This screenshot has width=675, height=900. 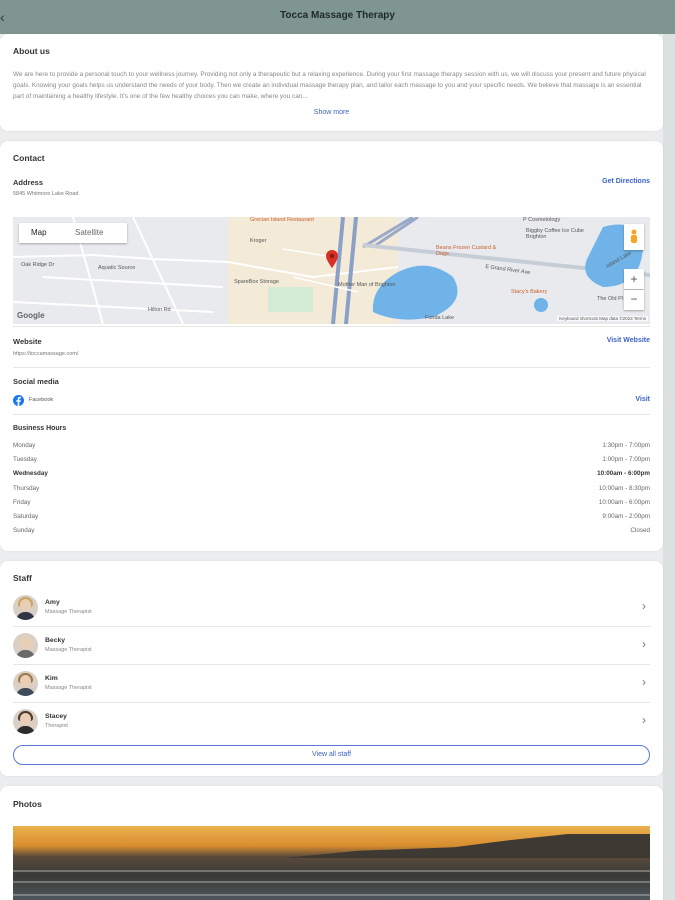 What do you see at coordinates (46, 194) in the screenshot?
I see `address-text: 5845 Whitmore Lake Road` at bounding box center [46, 194].